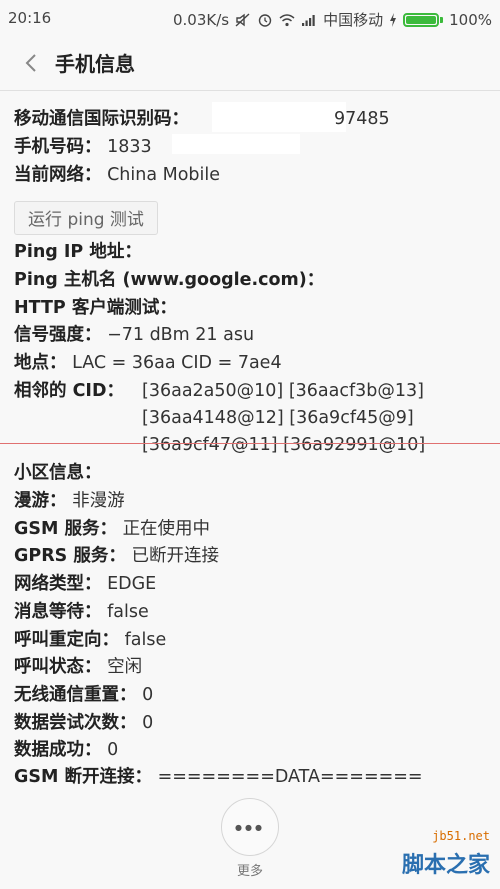  I want to click on neighbor-cid-row: 相邻的 CID：, so click(69, 391).